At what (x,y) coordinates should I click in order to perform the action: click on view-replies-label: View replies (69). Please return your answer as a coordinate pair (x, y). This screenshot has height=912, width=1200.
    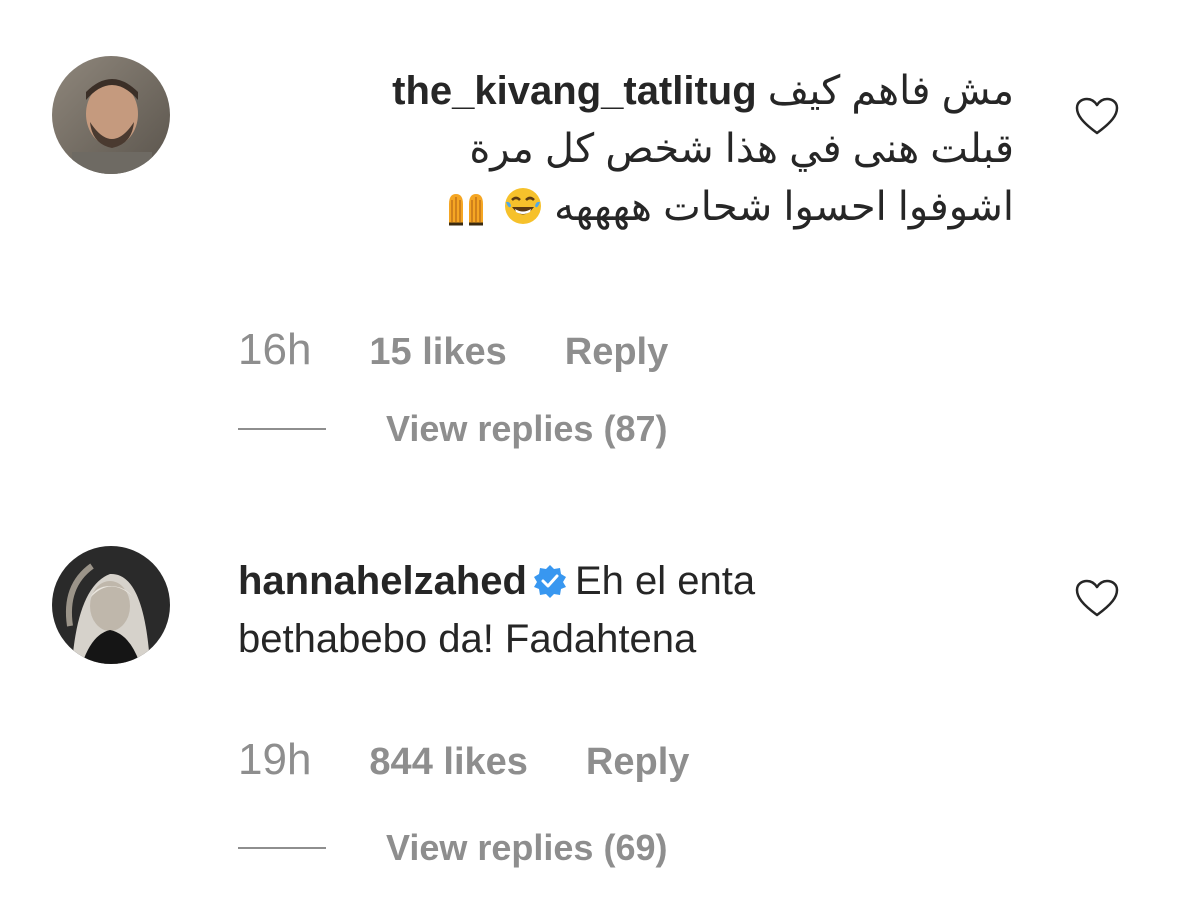
    Looking at the image, I should click on (527, 847).